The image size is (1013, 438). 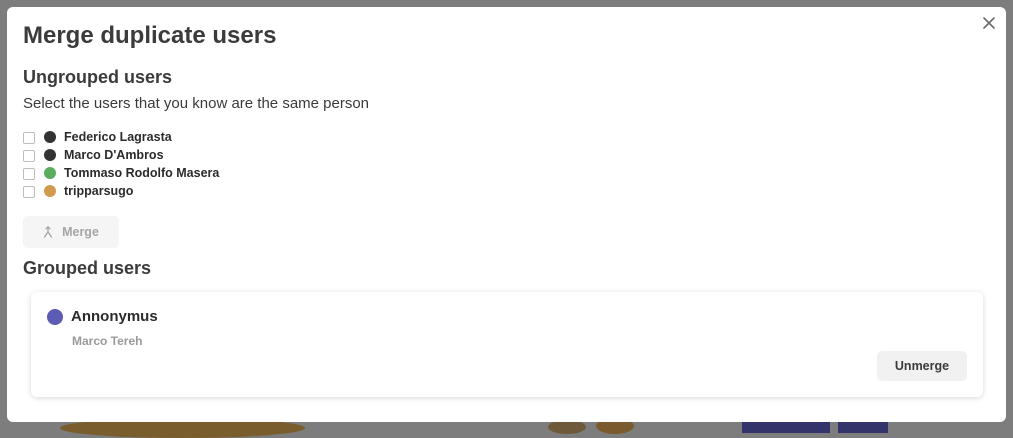 What do you see at coordinates (80, 232) in the screenshot?
I see `merge-button-label: Merge` at bounding box center [80, 232].